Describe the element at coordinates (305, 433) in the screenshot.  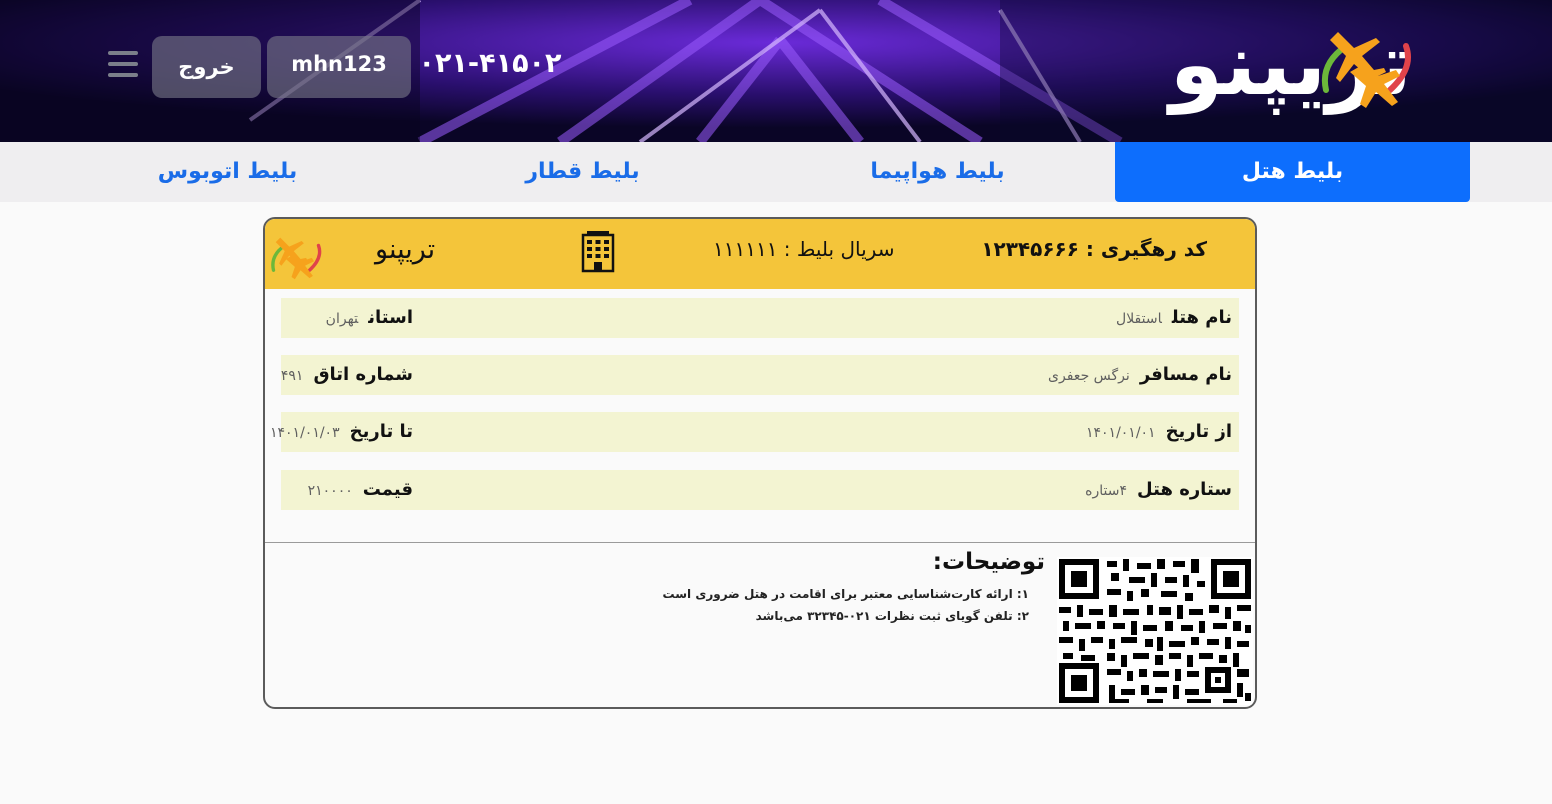
I see `to-date-value: ۱۴۰۱/۰۱/۰۳` at that location.